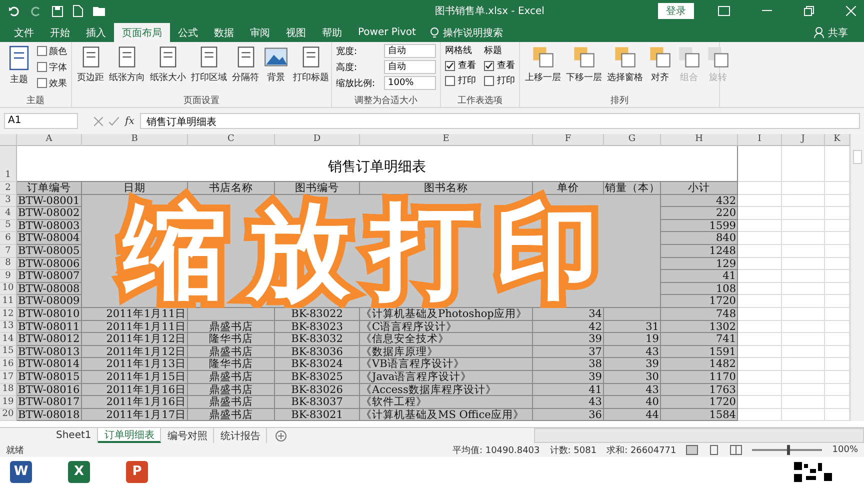 This screenshot has height=486, width=864. I want to click on redo-icon, so click(36, 11).